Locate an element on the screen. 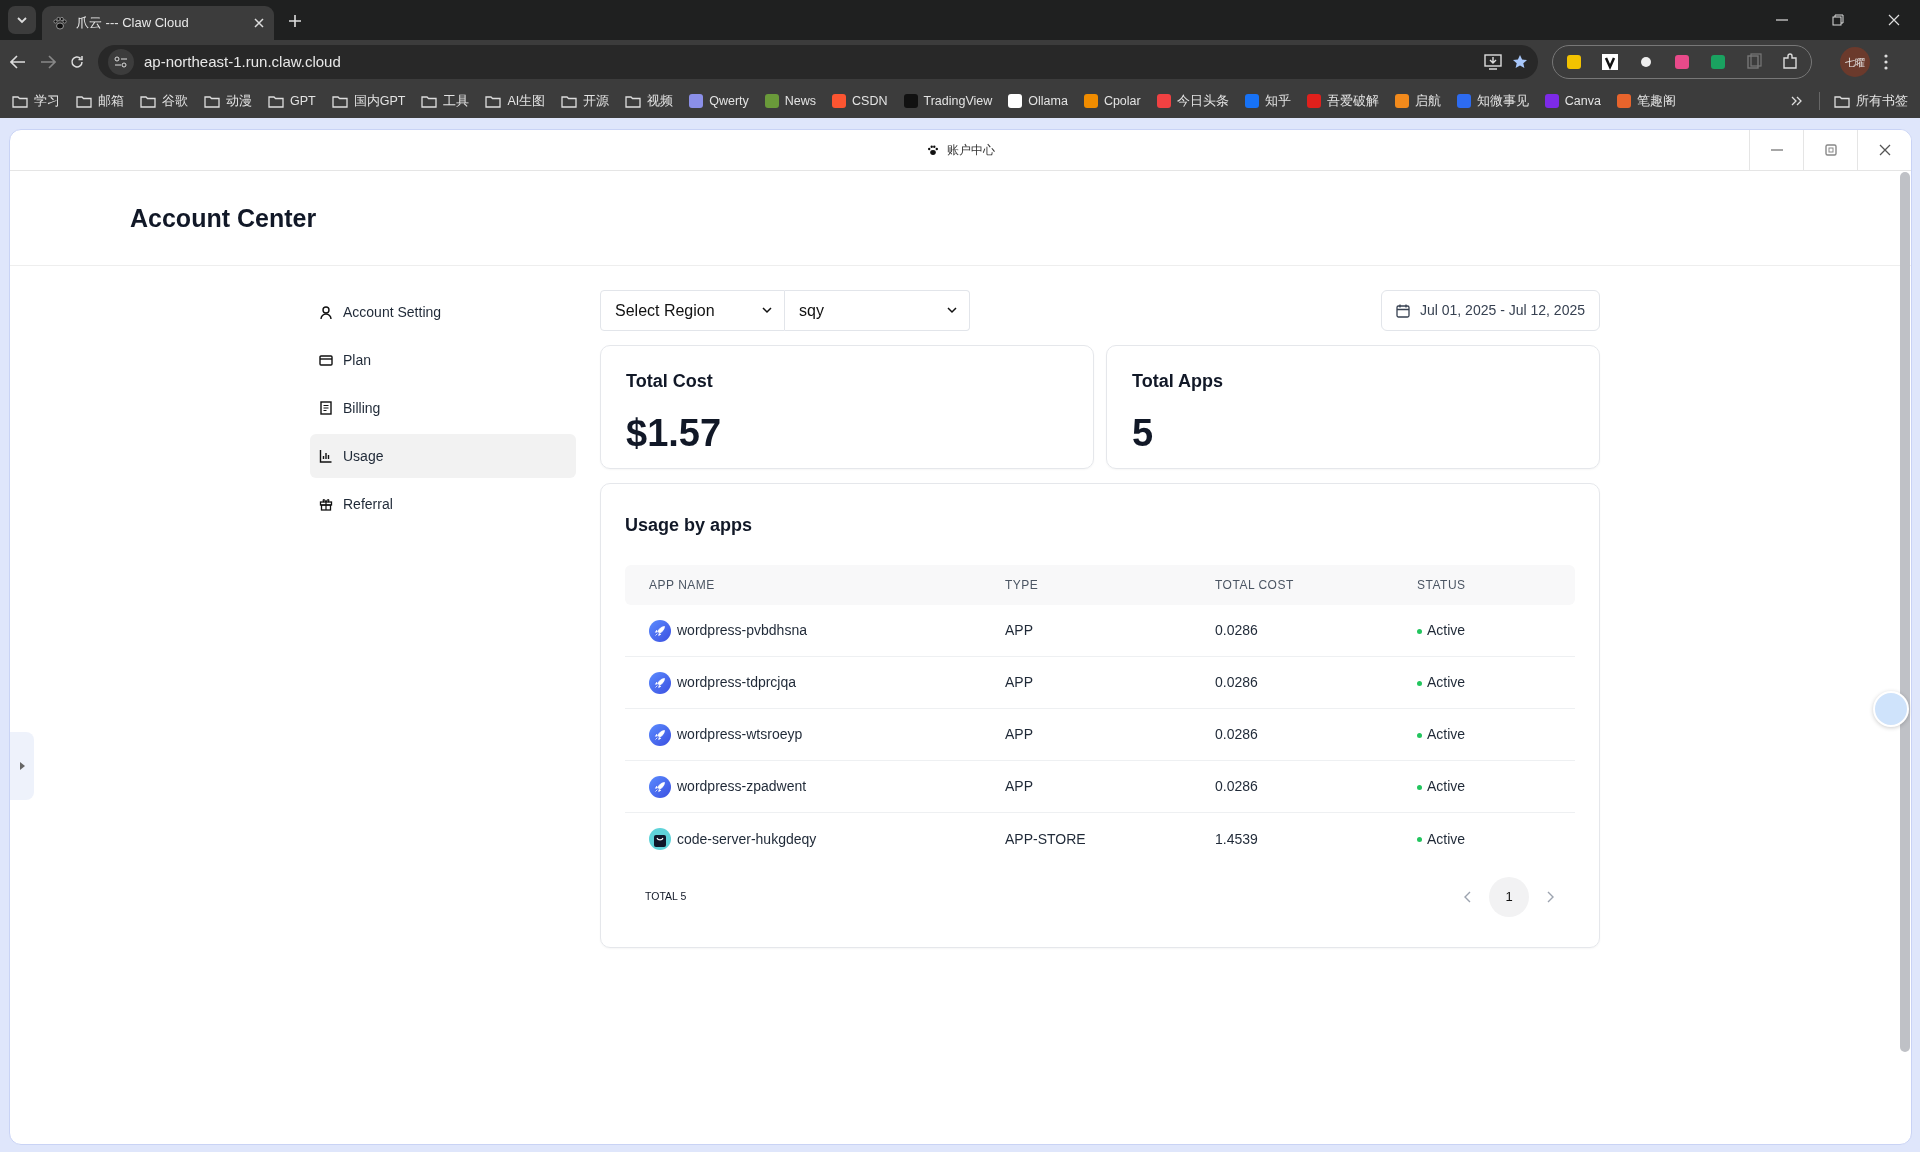 Image resolution: width=1920 pixels, height=1152 pixels. bookmark-link: 视频 is located at coordinates (660, 101).